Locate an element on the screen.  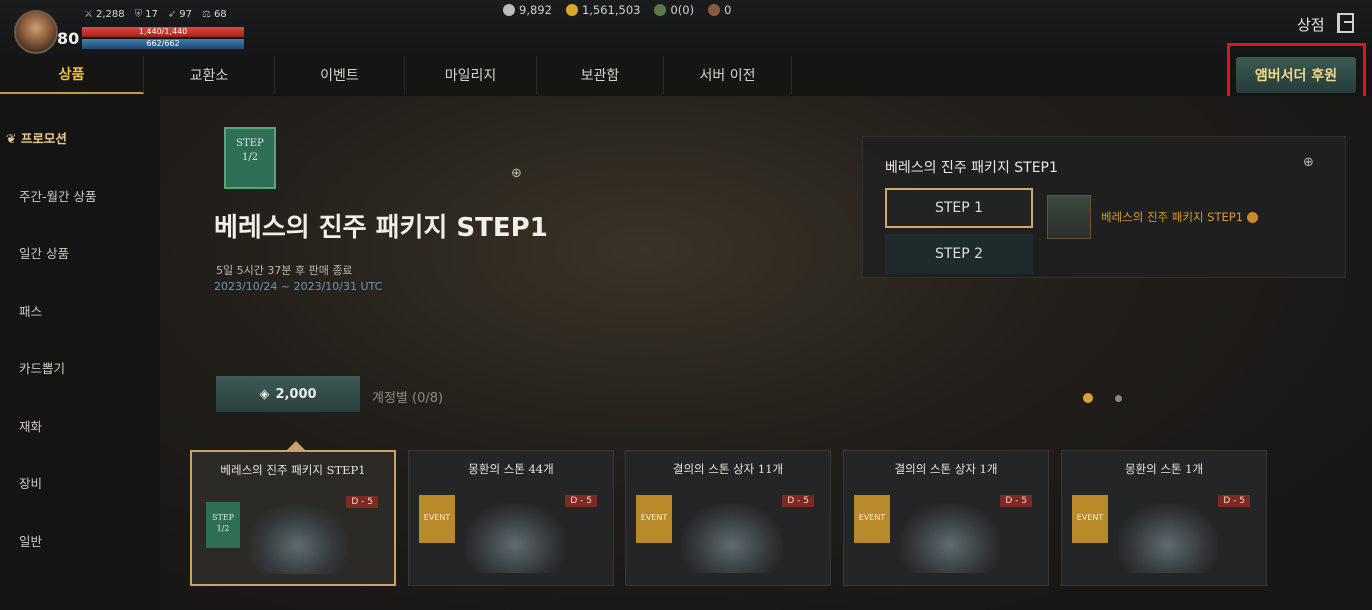
product-card: 결의의 스톤 상자 1개 D - 5 EVENT is located at coordinates (946, 518).